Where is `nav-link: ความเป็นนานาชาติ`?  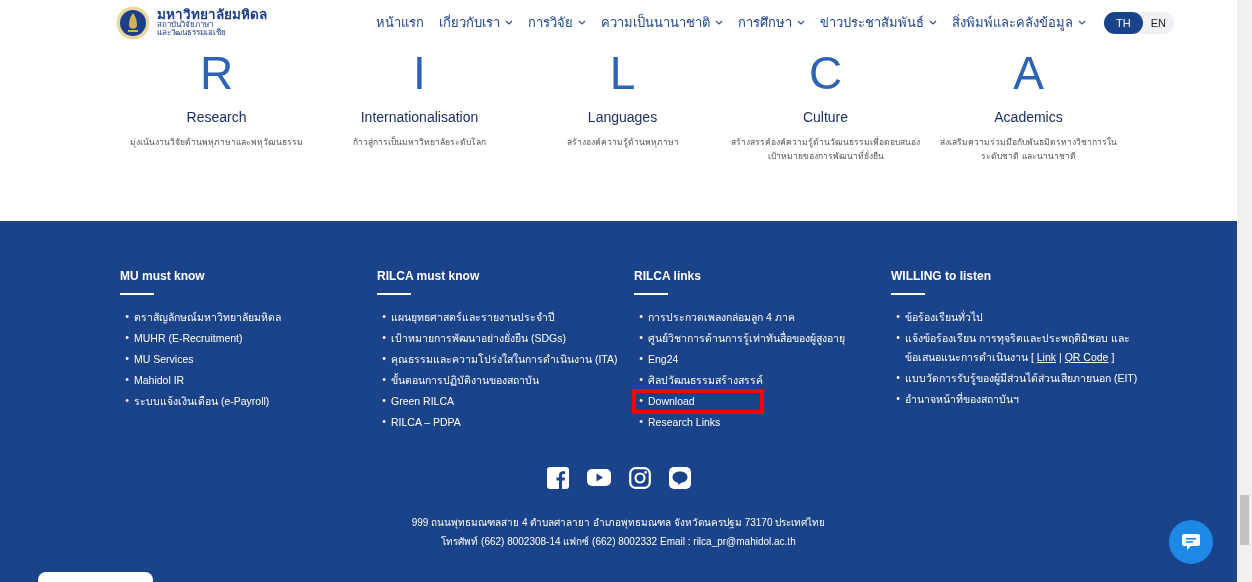
nav-link: ความเป็นนานาชาติ is located at coordinates (662, 22).